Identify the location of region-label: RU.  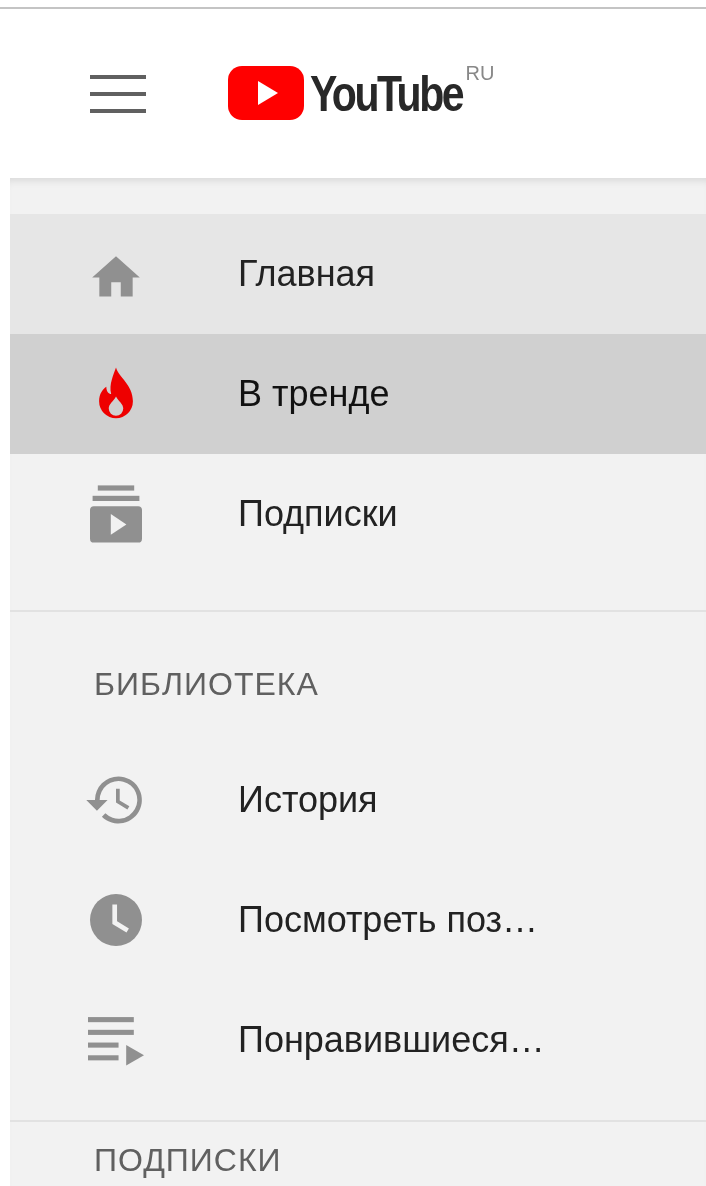
(480, 73).